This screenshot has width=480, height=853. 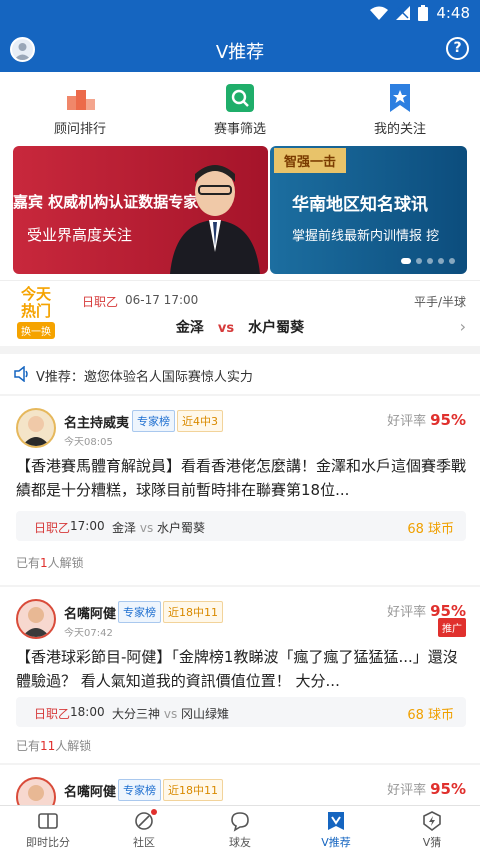 I want to click on quick-nav-label: 赛事筛选, so click(x=239, y=129).